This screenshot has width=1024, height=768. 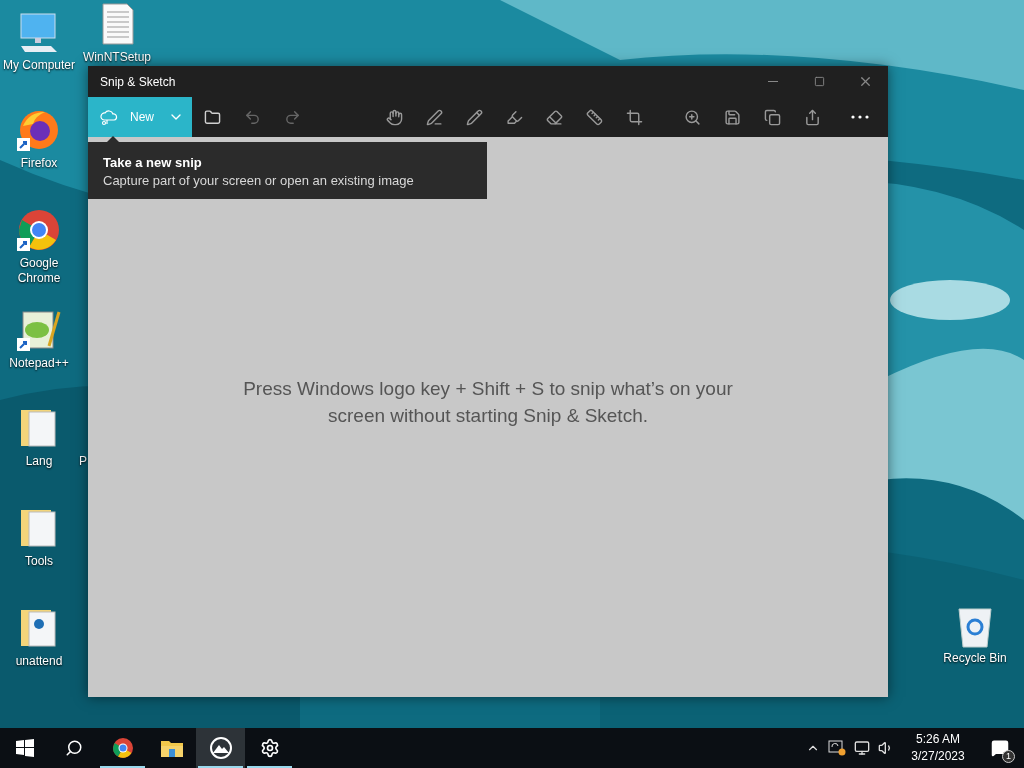 What do you see at coordinates (772, 117) in the screenshot?
I see `copy-icon` at bounding box center [772, 117].